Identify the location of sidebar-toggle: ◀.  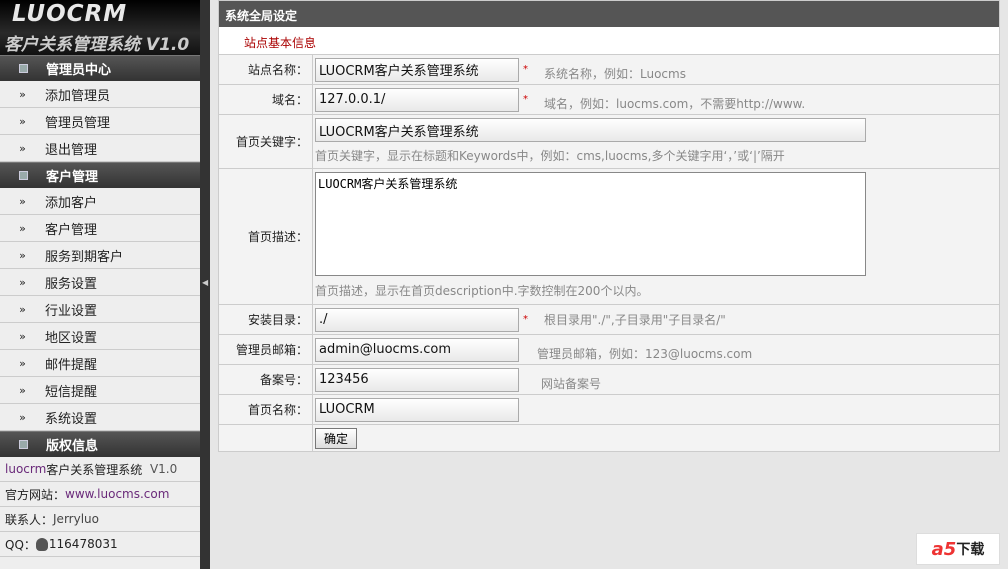
(205, 284).